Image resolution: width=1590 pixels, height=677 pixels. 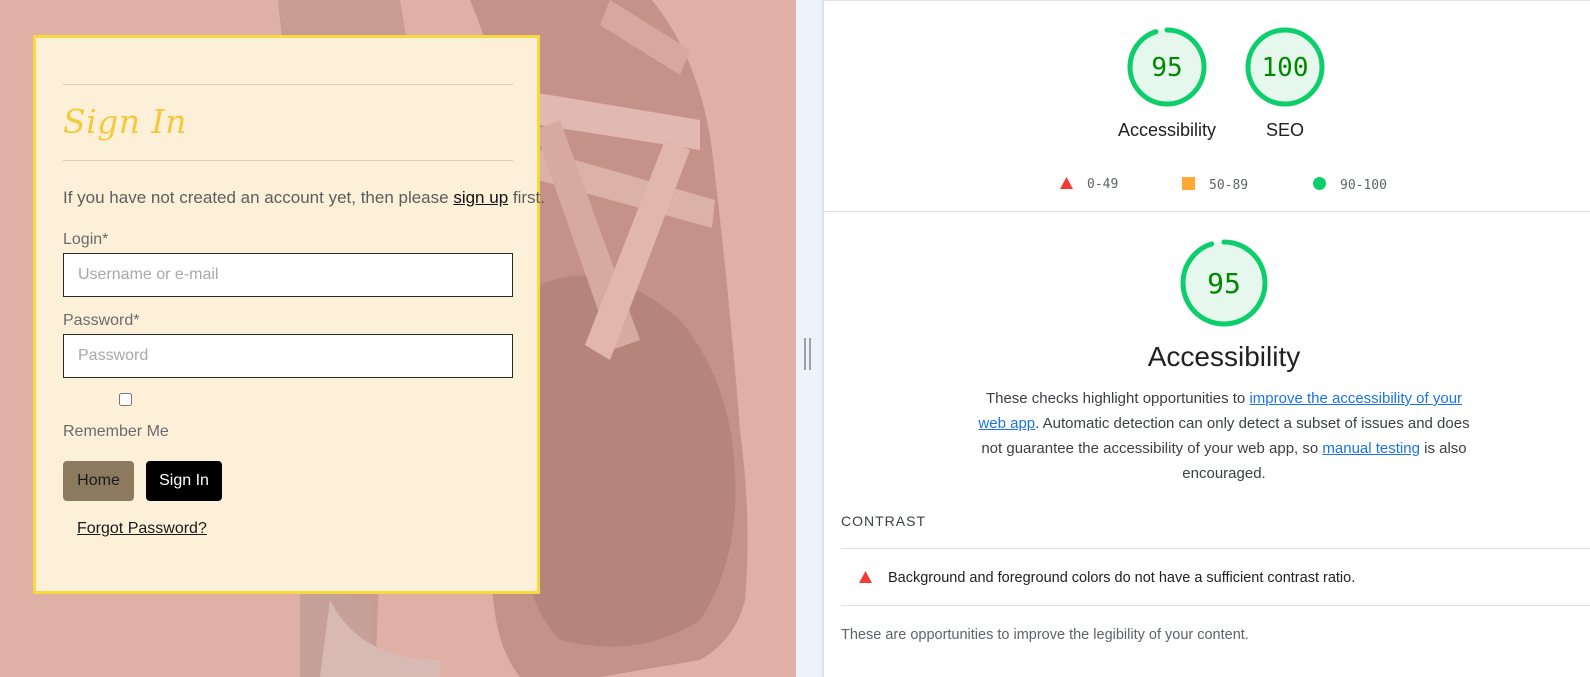 I want to click on section-divider, so click(x=1207, y=211).